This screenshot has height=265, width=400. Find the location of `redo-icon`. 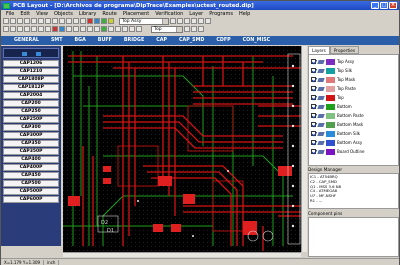

redo-icon is located at coordinates (41, 21).